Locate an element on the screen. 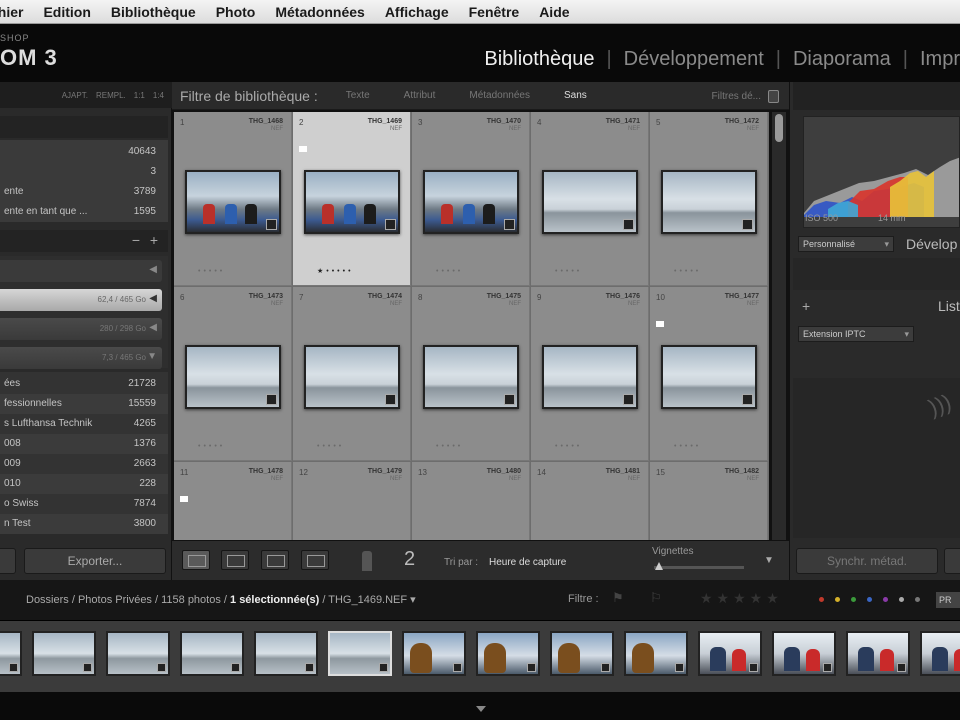  grid-cell: 14THG_1481NEF••••• is located at coordinates (590, 501).